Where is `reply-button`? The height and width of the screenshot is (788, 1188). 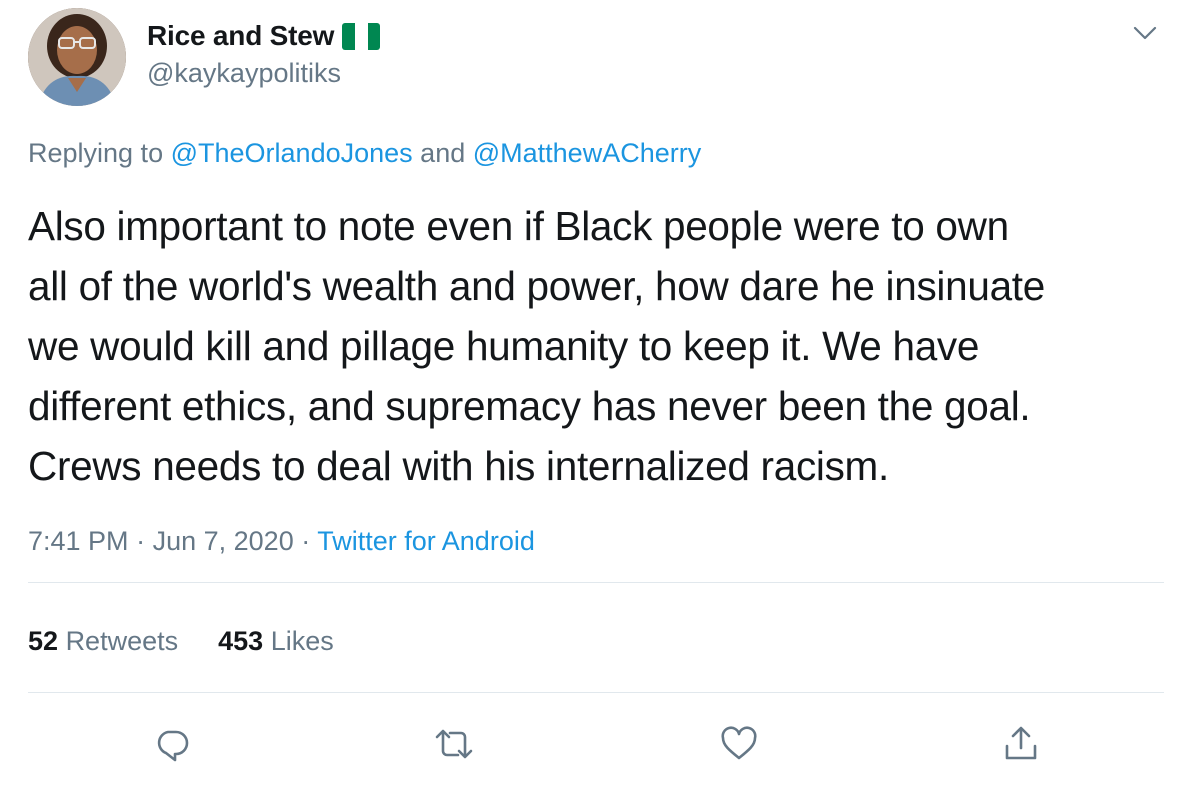
reply-button is located at coordinates (172, 744).